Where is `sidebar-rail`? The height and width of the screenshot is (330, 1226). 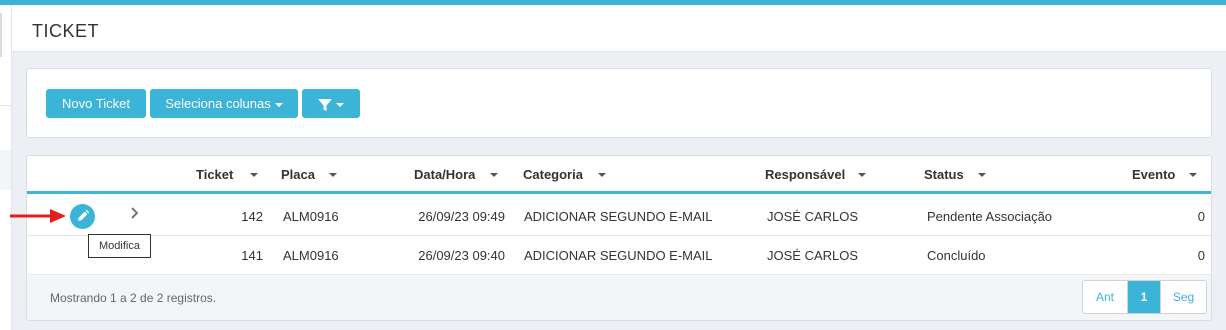
sidebar-rail is located at coordinates (6, 167).